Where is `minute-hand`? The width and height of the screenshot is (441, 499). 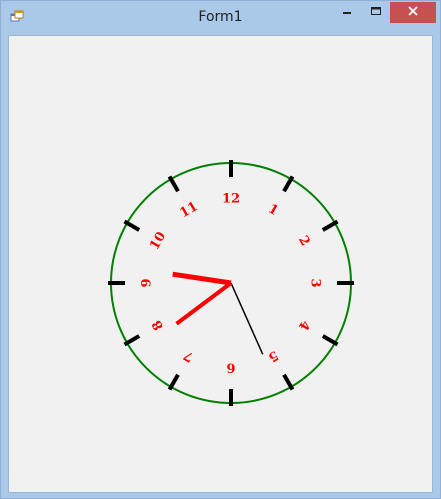 minute-hand is located at coordinates (202, 278).